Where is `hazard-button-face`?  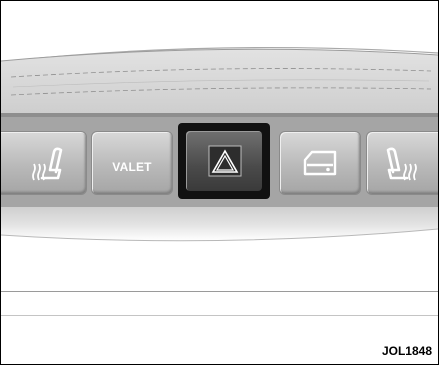 hazard-button-face is located at coordinates (224, 161).